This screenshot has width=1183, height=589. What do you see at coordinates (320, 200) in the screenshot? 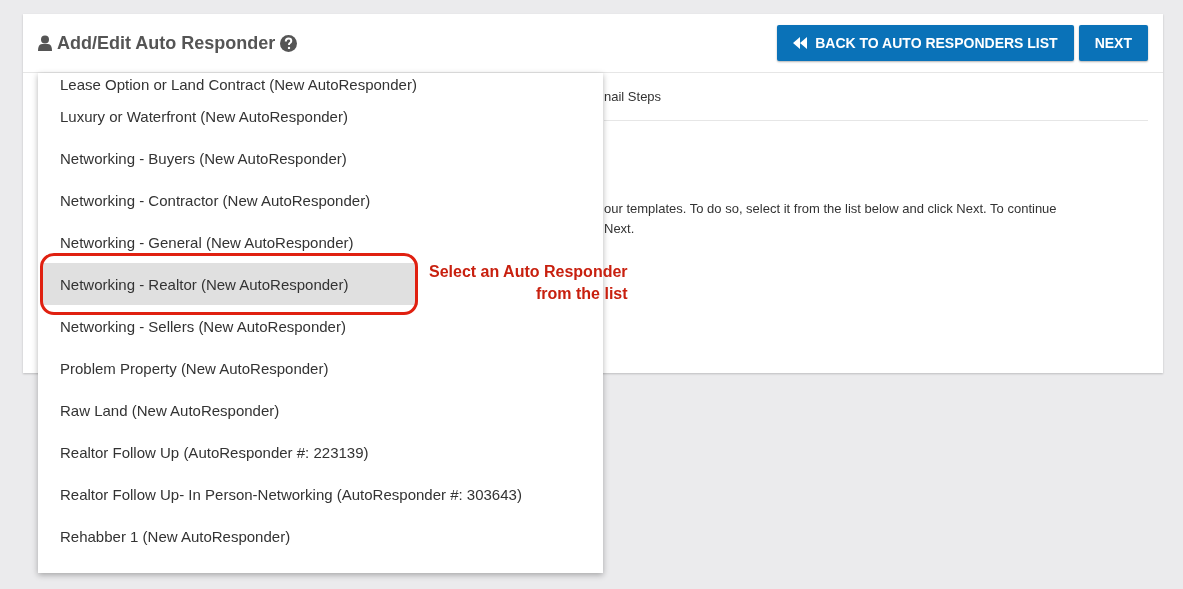
I see `dropdown-item: Networking - Contractor (New AutoResponder)` at bounding box center [320, 200].